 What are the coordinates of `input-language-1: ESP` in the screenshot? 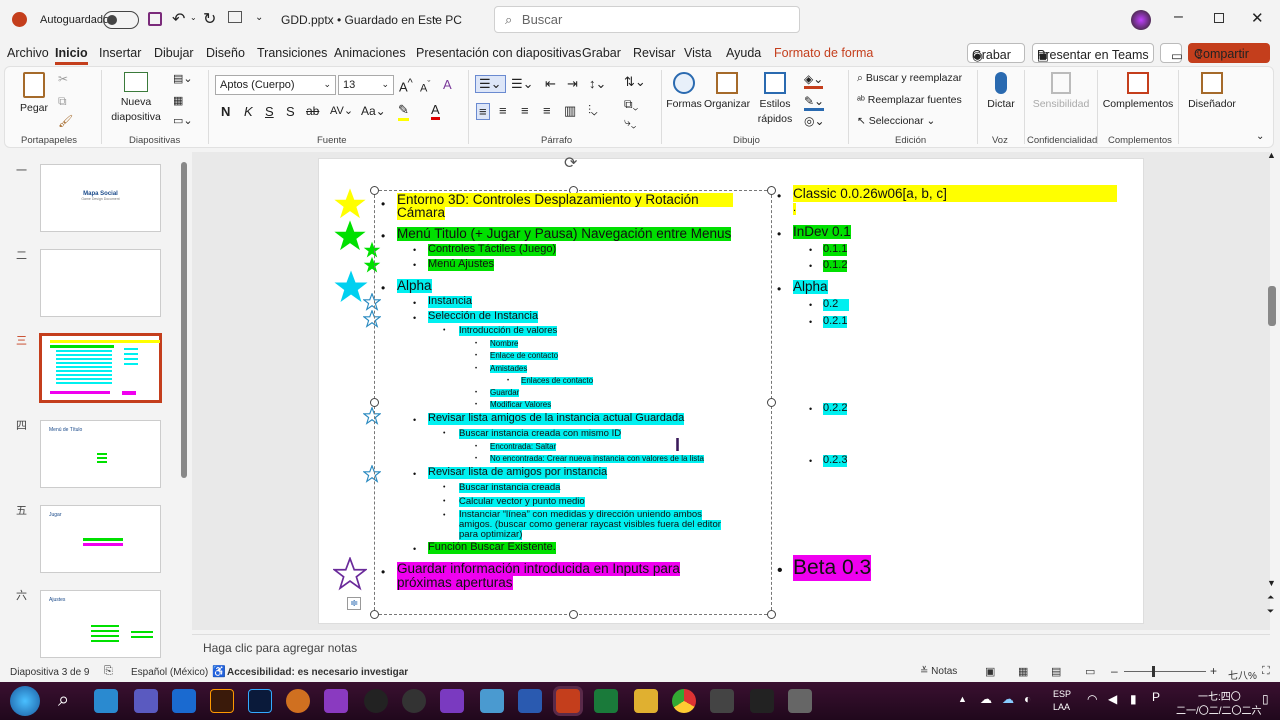 It's located at (1062, 694).